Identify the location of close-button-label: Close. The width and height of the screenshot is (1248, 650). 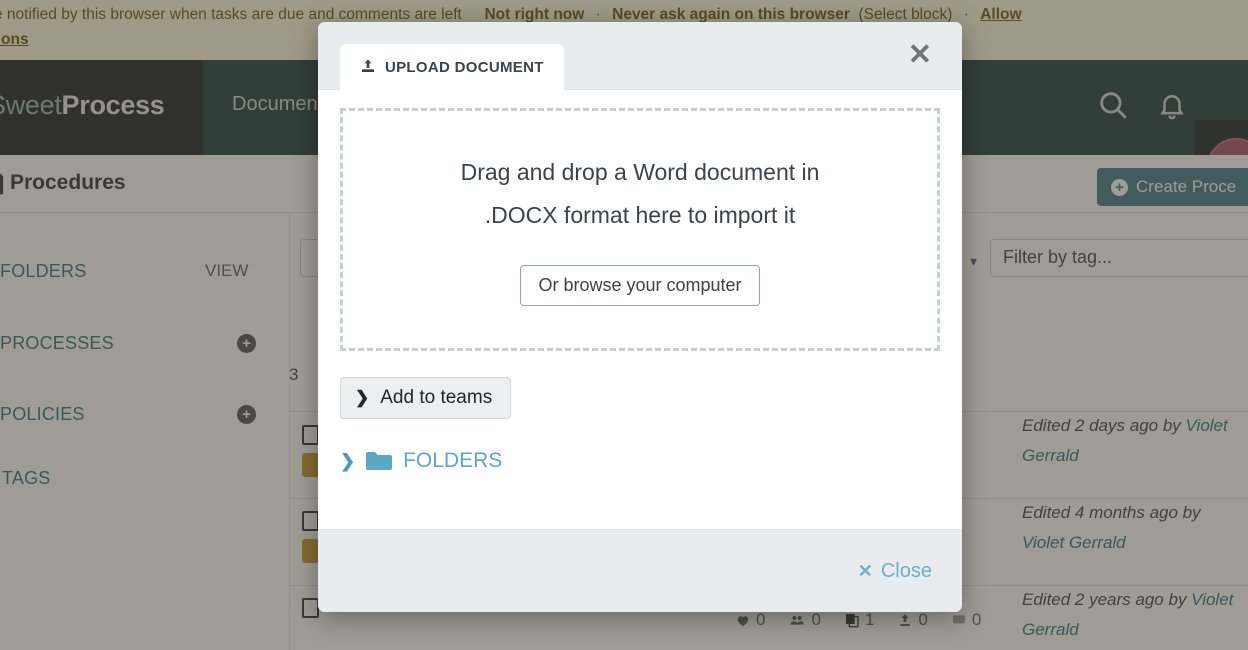
(906, 570).